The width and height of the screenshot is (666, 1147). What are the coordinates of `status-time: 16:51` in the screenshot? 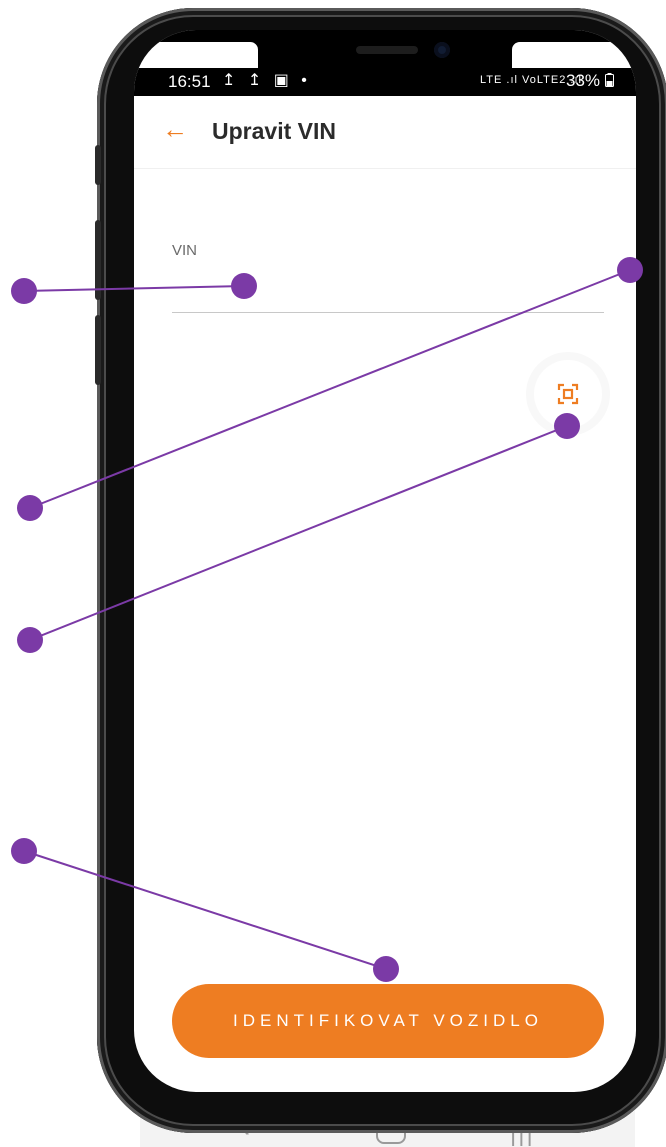 It's located at (189, 81).